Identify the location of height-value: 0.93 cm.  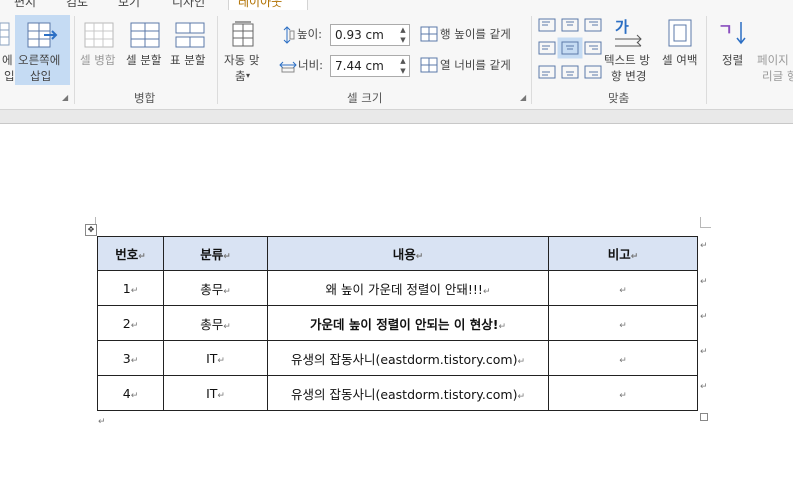
(359, 35).